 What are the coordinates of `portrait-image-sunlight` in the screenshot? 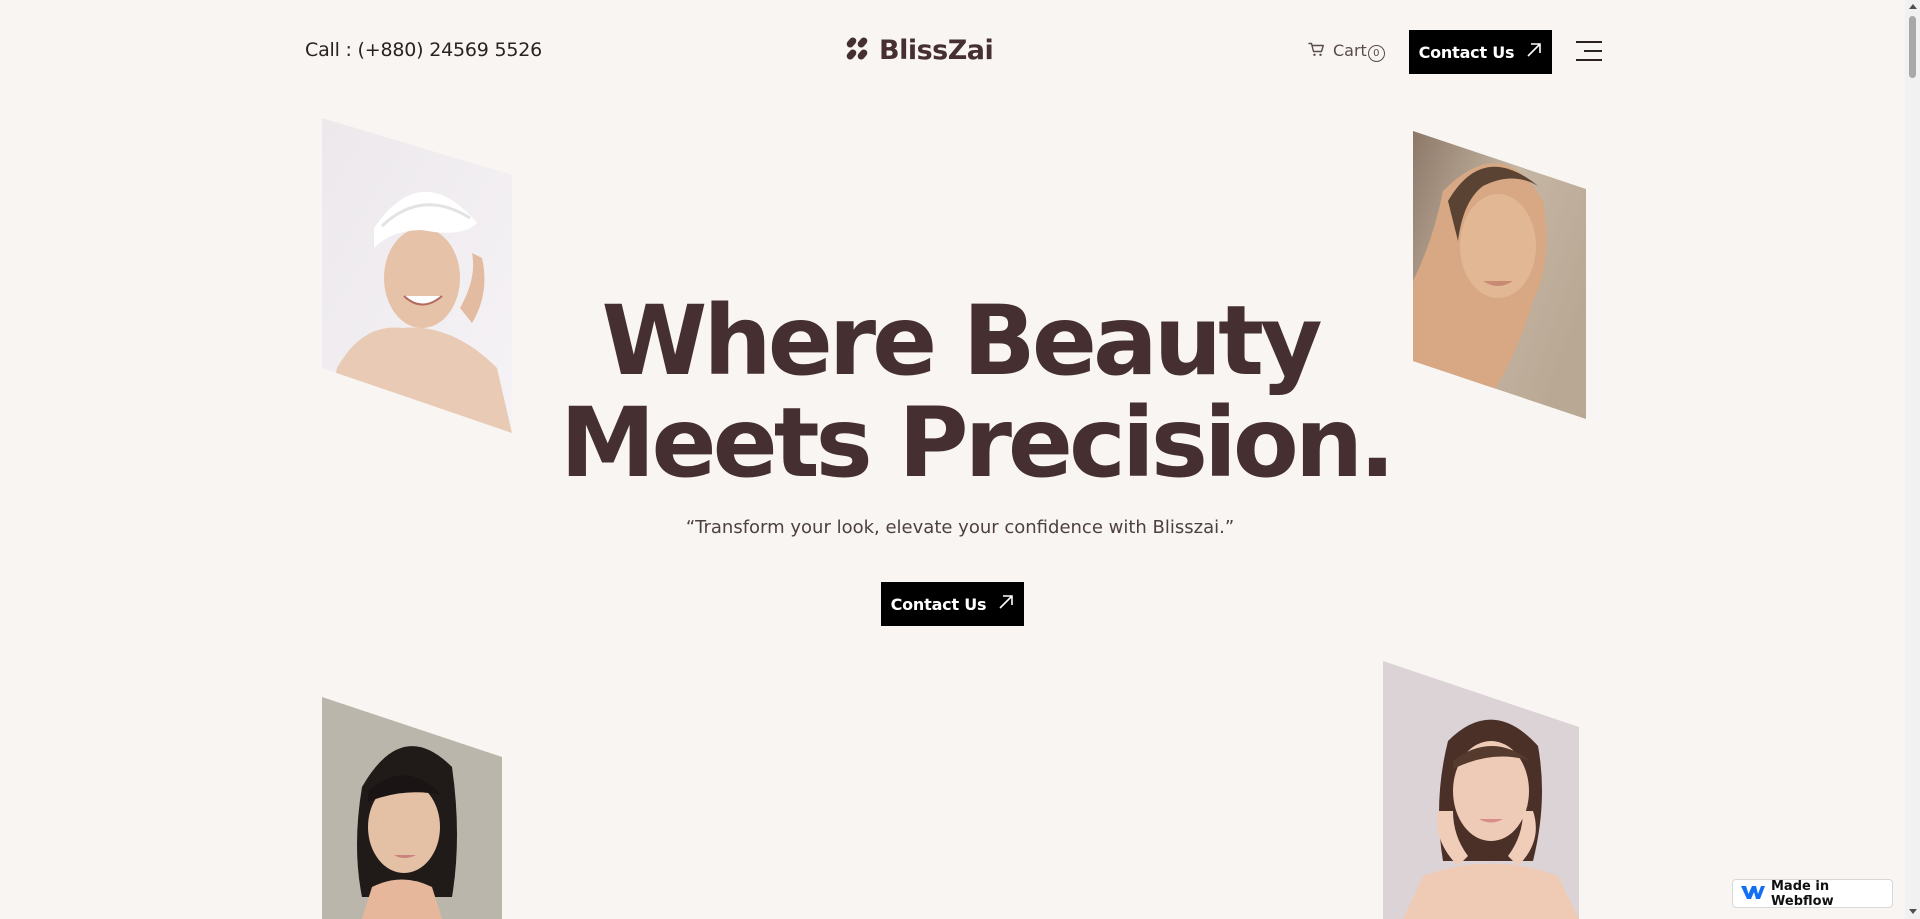 It's located at (1499, 275).